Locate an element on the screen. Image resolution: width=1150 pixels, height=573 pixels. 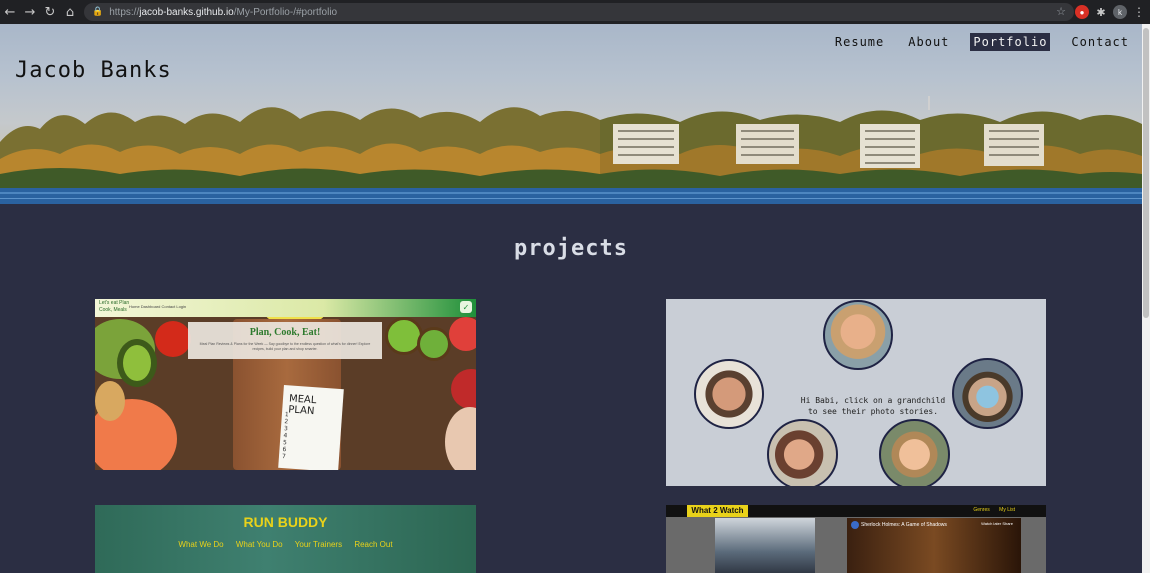
nav-link-portfolio: Portfolio is located at coordinates (1010, 42).